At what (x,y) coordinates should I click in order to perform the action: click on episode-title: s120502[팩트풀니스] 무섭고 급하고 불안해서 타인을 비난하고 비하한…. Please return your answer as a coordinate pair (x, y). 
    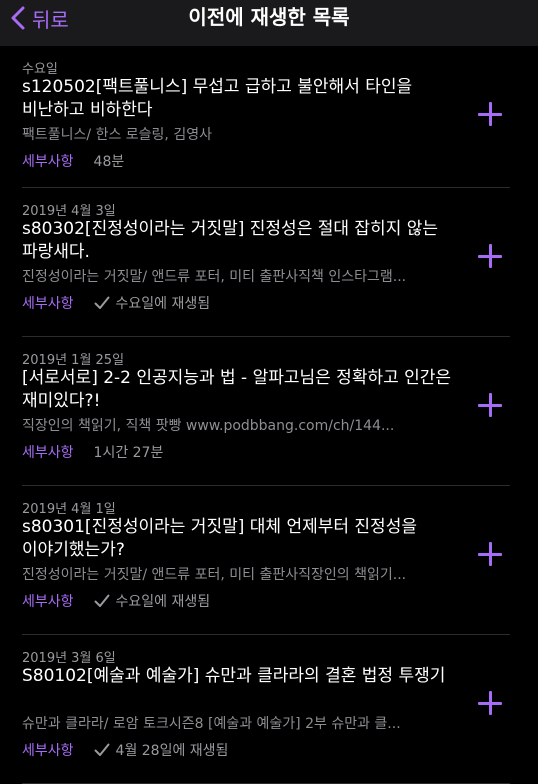
    Looking at the image, I should click on (237, 99).